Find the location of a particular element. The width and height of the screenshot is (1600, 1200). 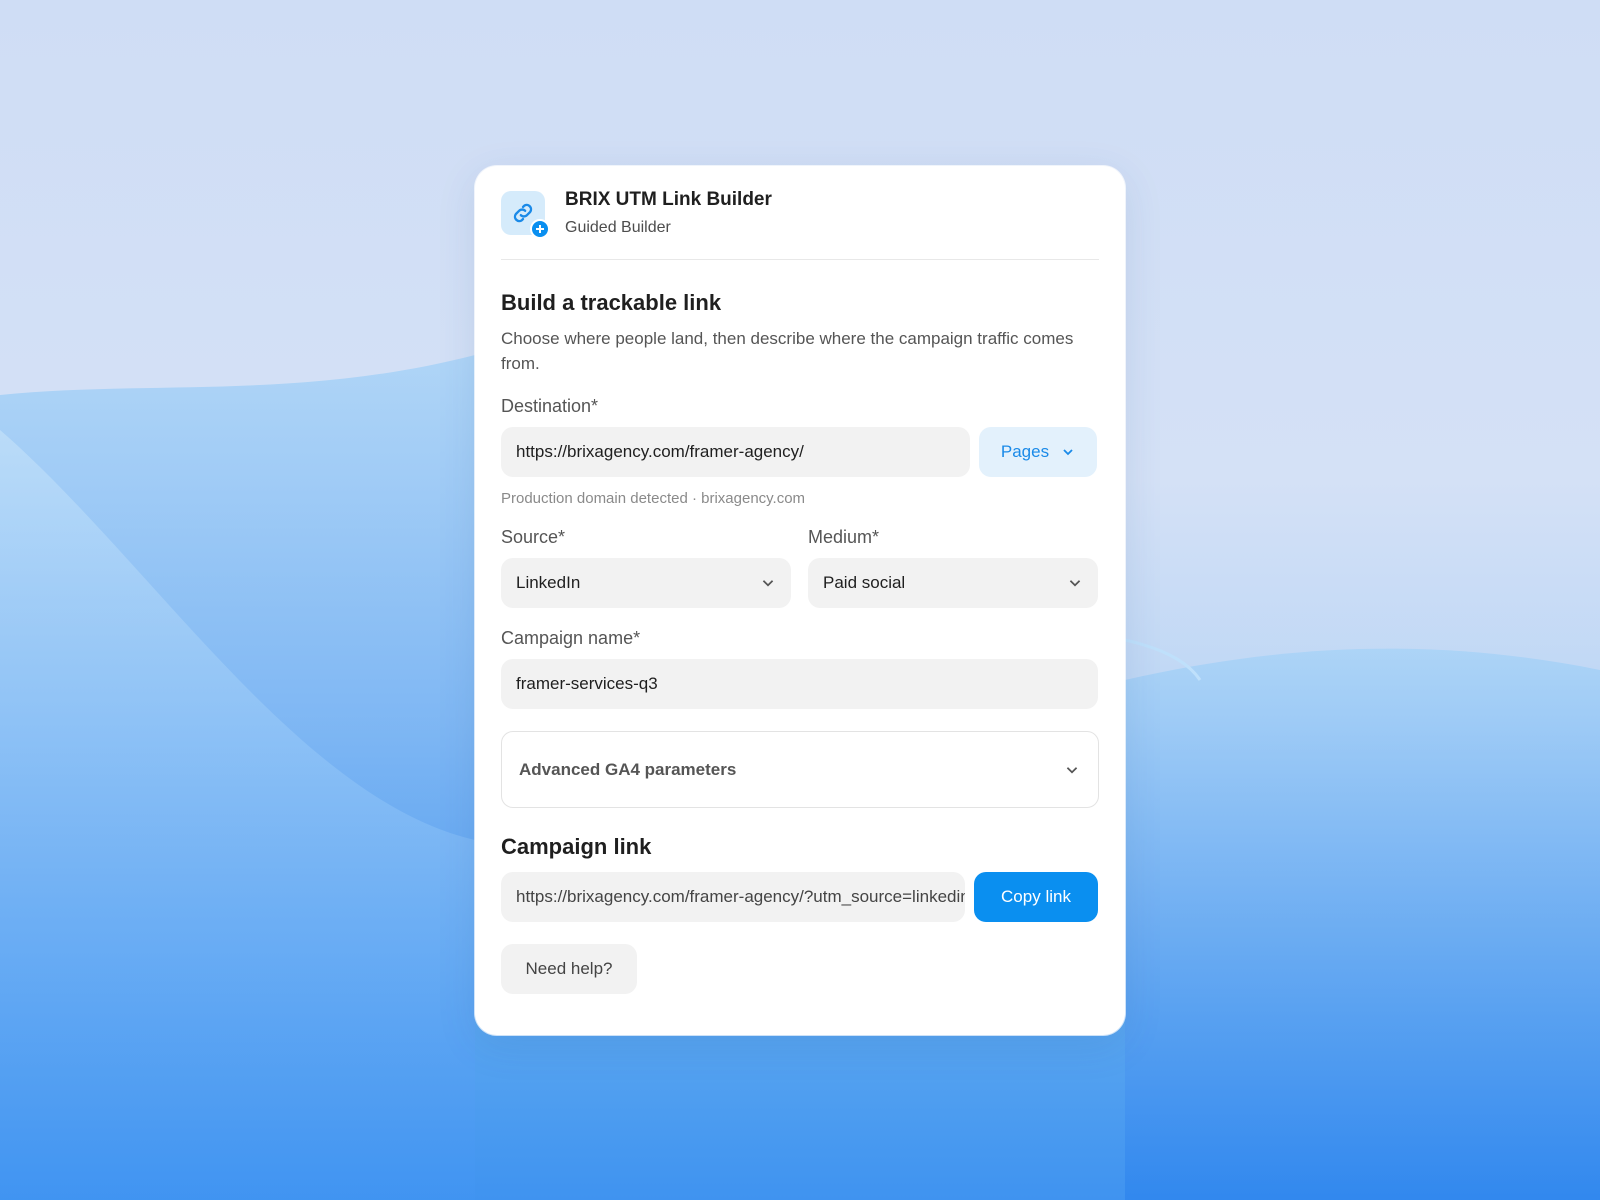

destination-label: Destination* is located at coordinates (550, 406).